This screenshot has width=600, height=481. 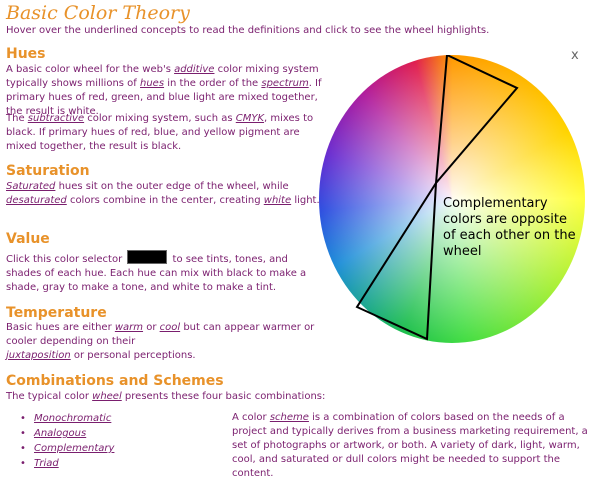 What do you see at coordinates (49, 396) in the screenshot?
I see `text: The typical color` at bounding box center [49, 396].